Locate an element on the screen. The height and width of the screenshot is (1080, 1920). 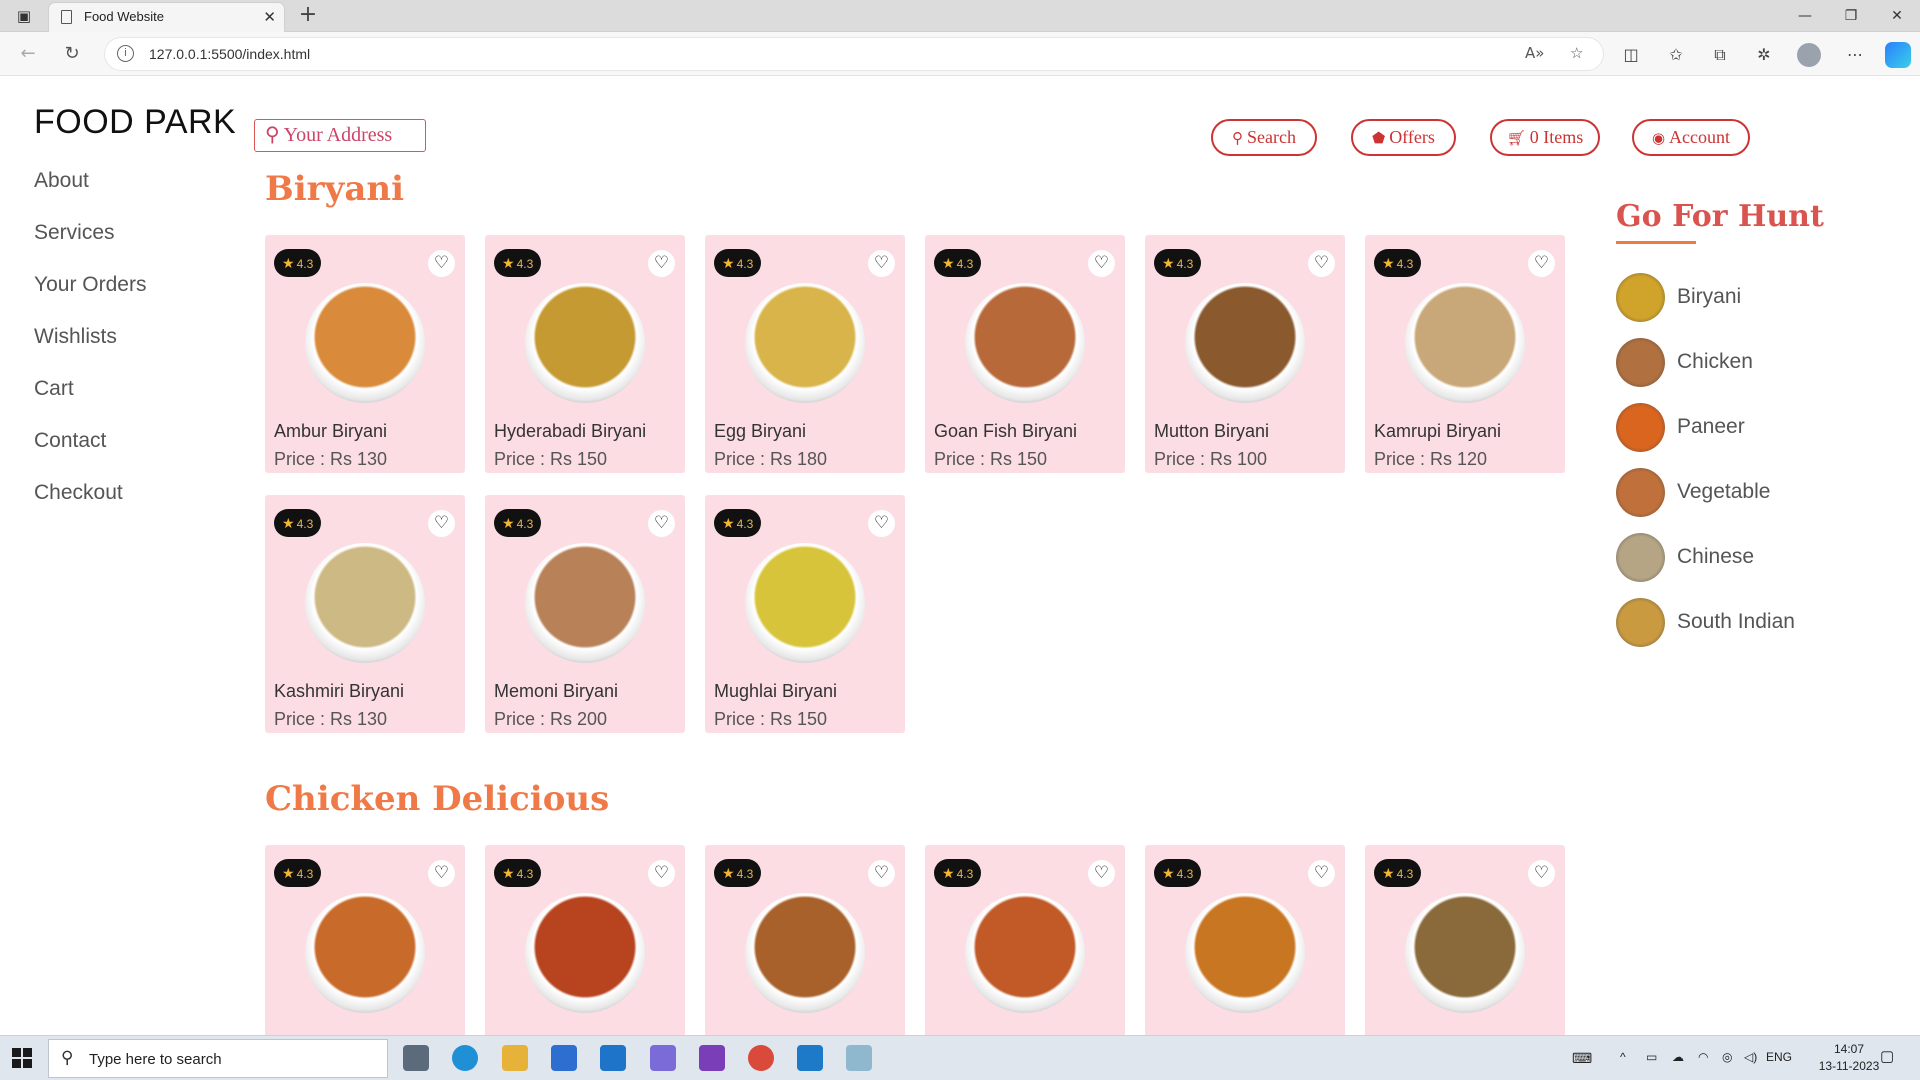
collections-icon: ⧉ is located at coordinates (1720, 55).